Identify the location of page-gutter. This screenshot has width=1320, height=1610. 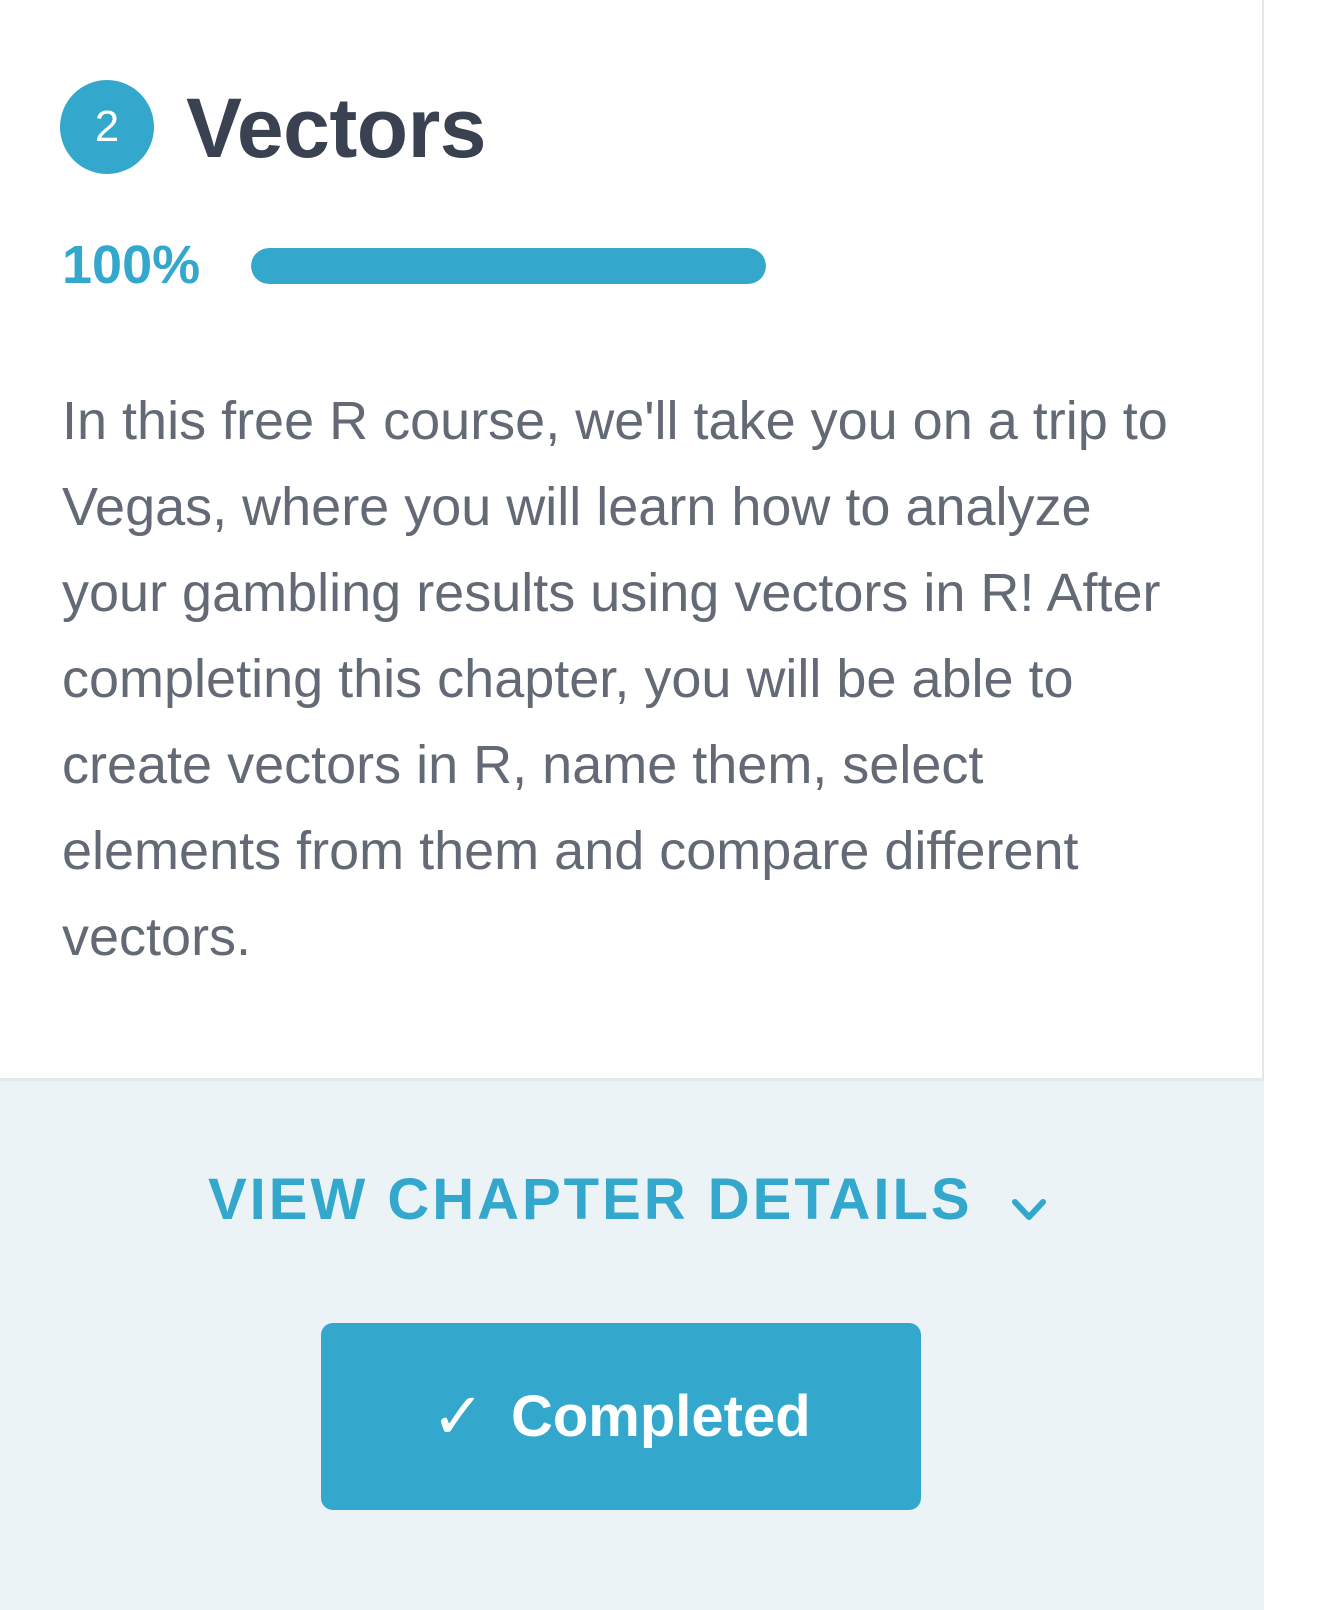
(1292, 805).